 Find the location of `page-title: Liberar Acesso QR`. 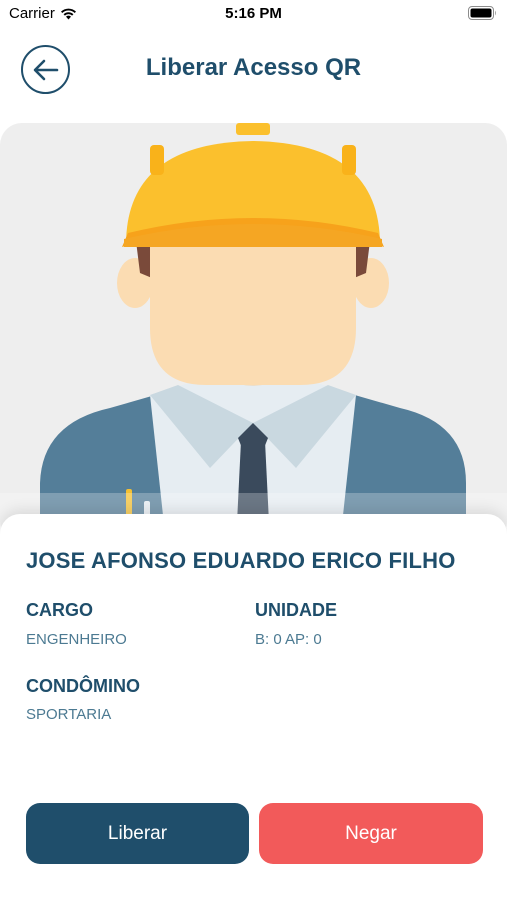

page-title: Liberar Acesso QR is located at coordinates (253, 67).